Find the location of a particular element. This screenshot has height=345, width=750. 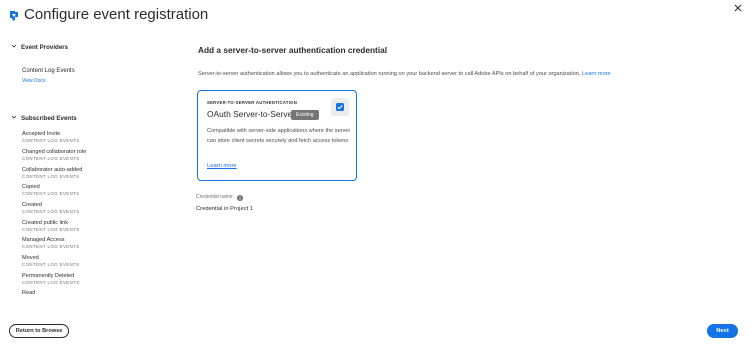

list-item: Created CONTENT LOG EVENTS is located at coordinates (51, 208).